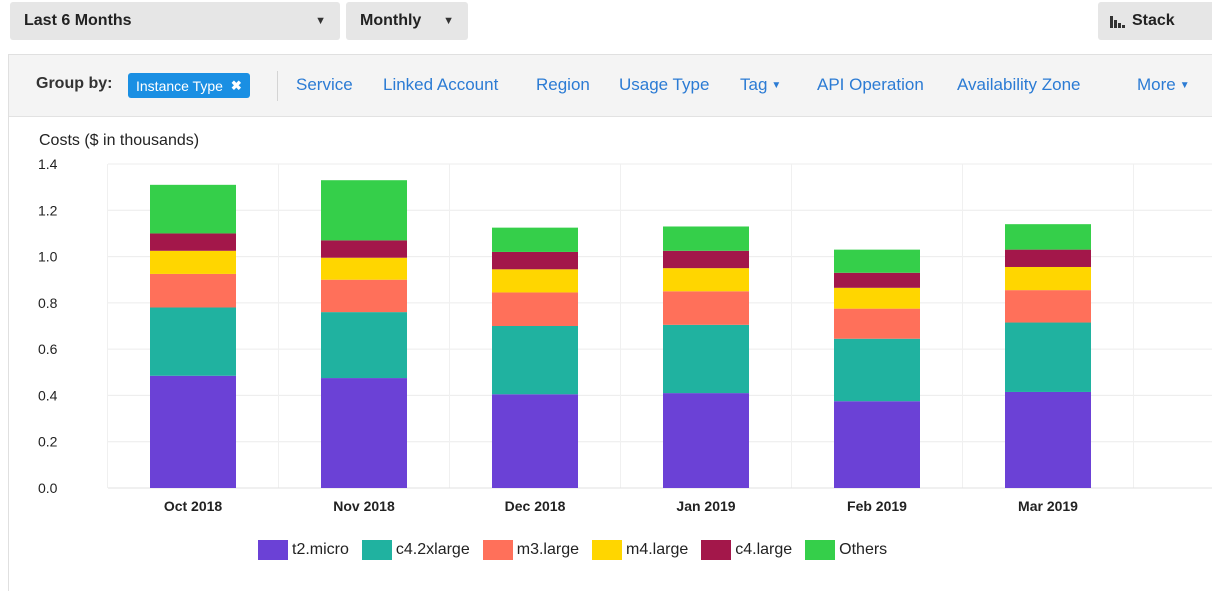  What do you see at coordinates (48, 164) in the screenshot?
I see `y-tick-label: 1.4` at bounding box center [48, 164].